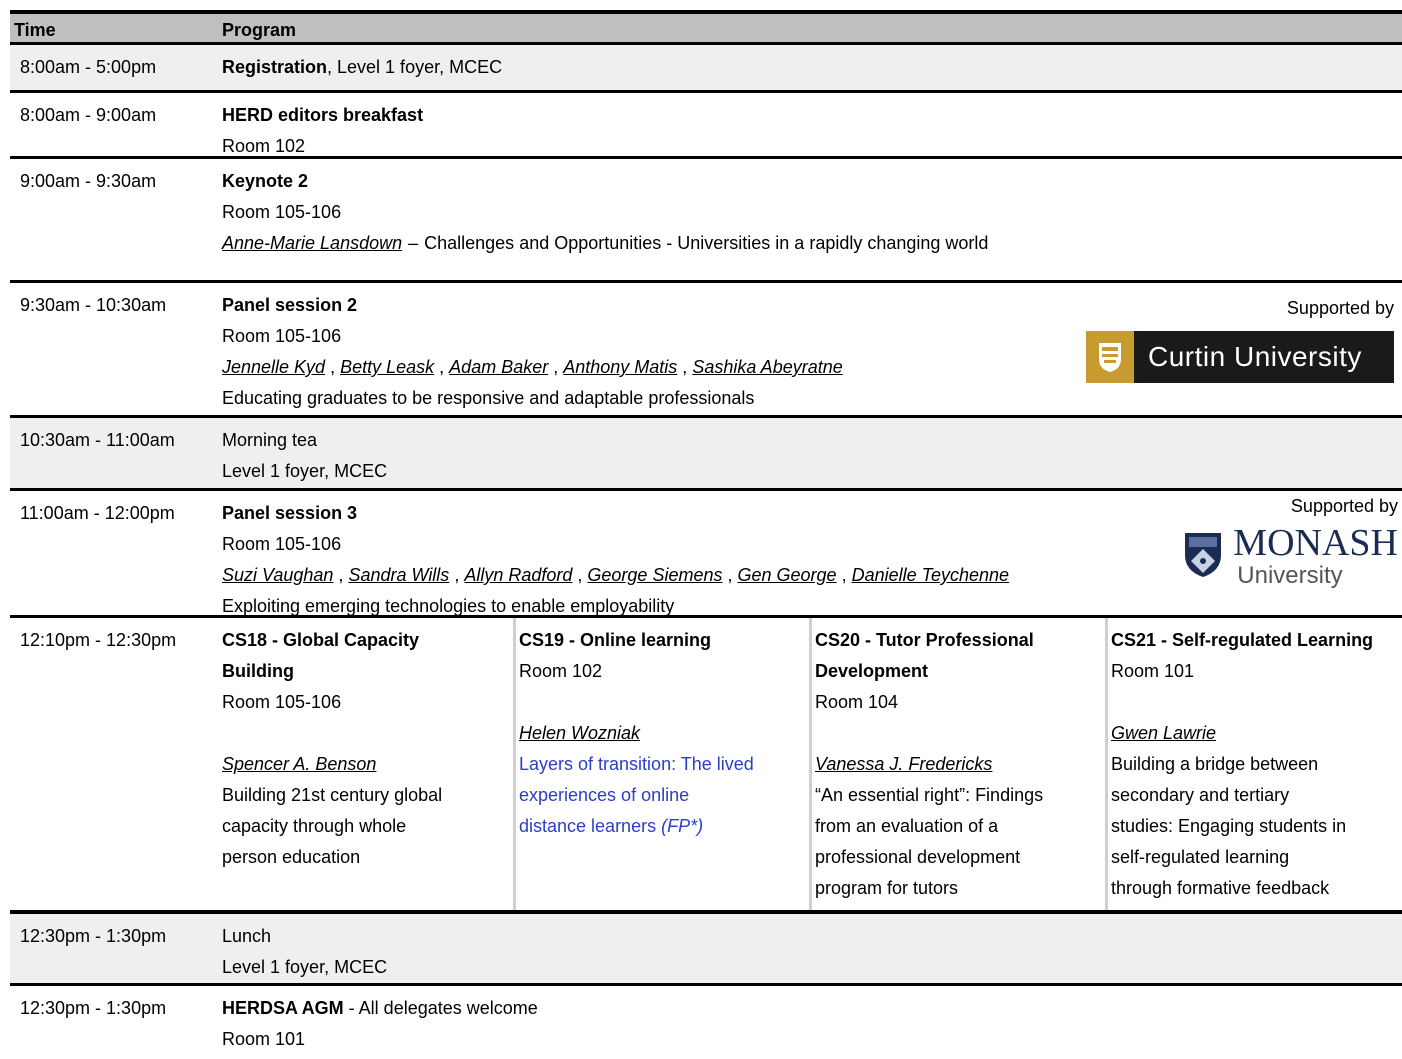 The image size is (1402, 1059). What do you see at coordinates (265, 181) in the screenshot?
I see `session-title: Keynote 2` at bounding box center [265, 181].